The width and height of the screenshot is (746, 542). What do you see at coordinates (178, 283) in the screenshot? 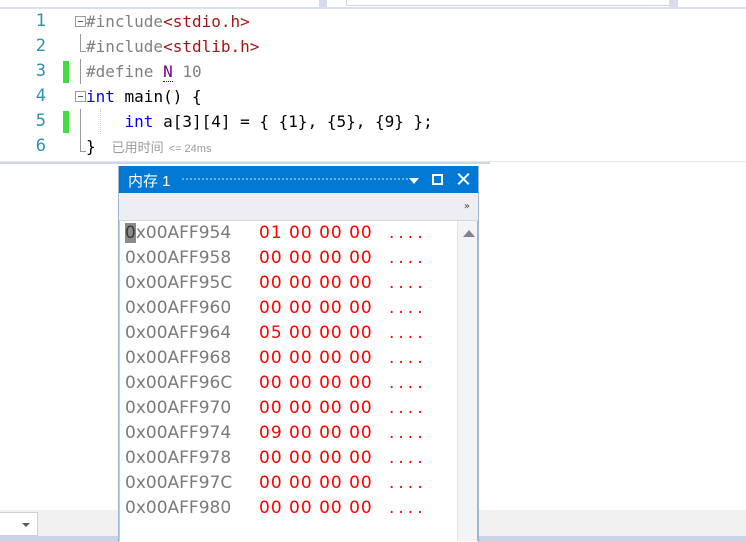
I see `memory-address: 0x00AFF95C` at bounding box center [178, 283].